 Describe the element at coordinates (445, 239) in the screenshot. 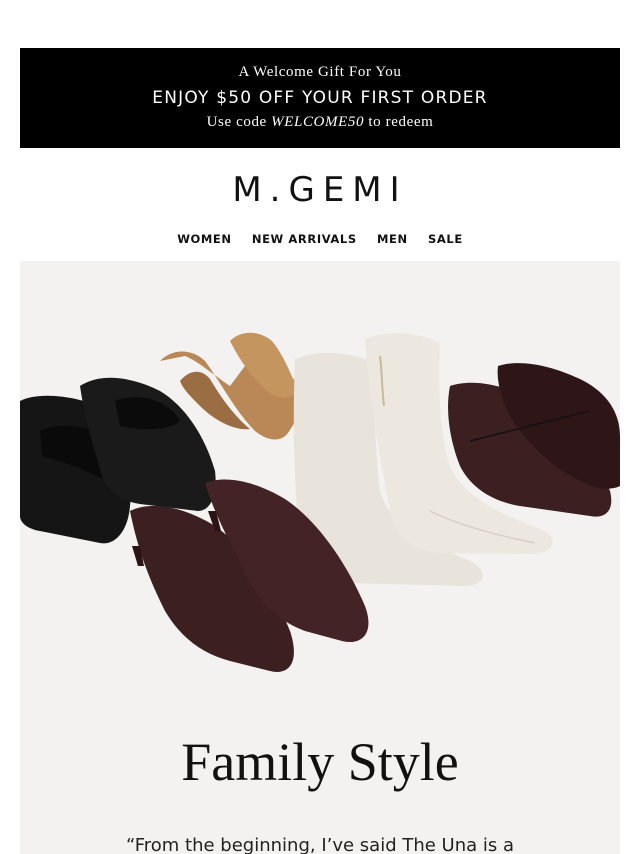

I see `nav-item-sale: SALE` at that location.